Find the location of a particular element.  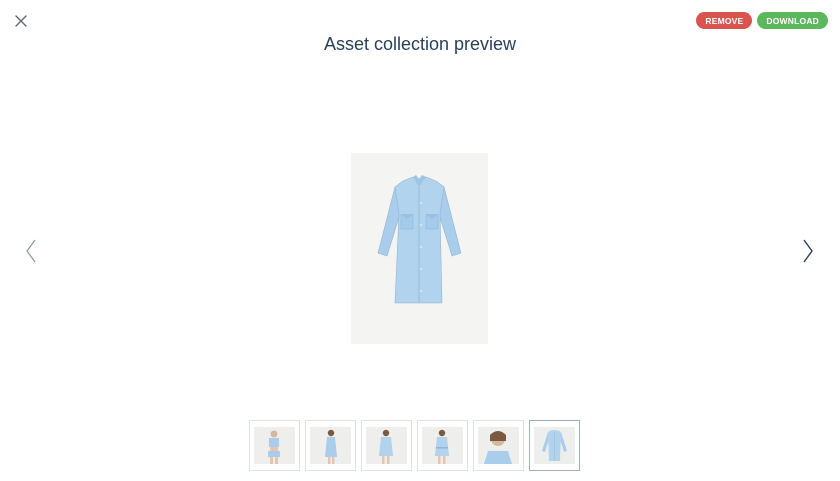

next-button is located at coordinates (808, 251).